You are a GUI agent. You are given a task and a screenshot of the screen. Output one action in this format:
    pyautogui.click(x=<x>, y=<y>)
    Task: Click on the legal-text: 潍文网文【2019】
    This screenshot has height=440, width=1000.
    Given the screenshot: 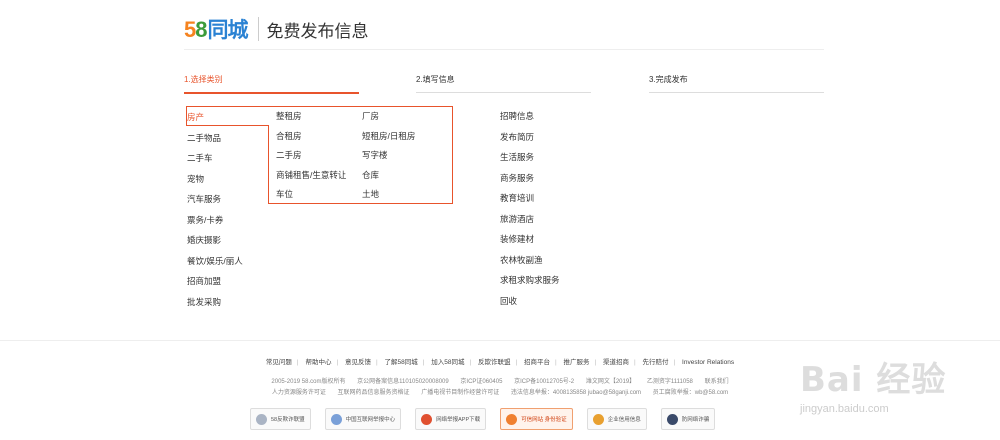 What is the action you would take?
    pyautogui.click(x=610, y=382)
    